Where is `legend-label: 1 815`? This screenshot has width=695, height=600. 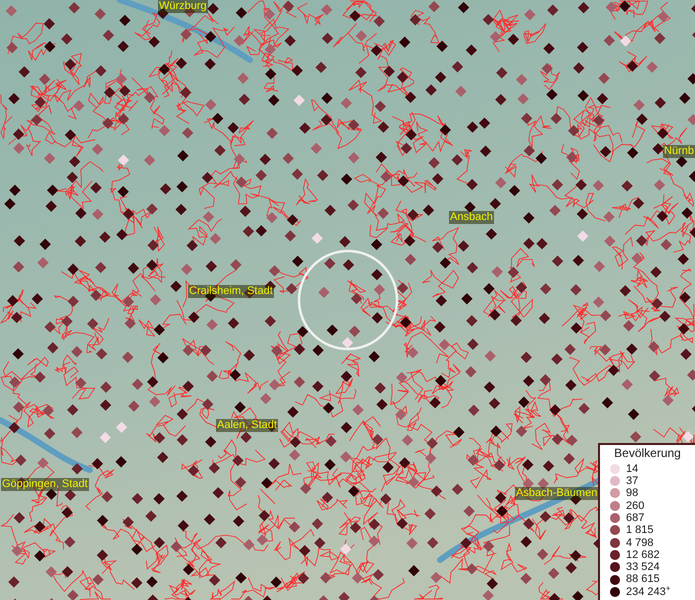
legend-label: 1 815 is located at coordinates (640, 530).